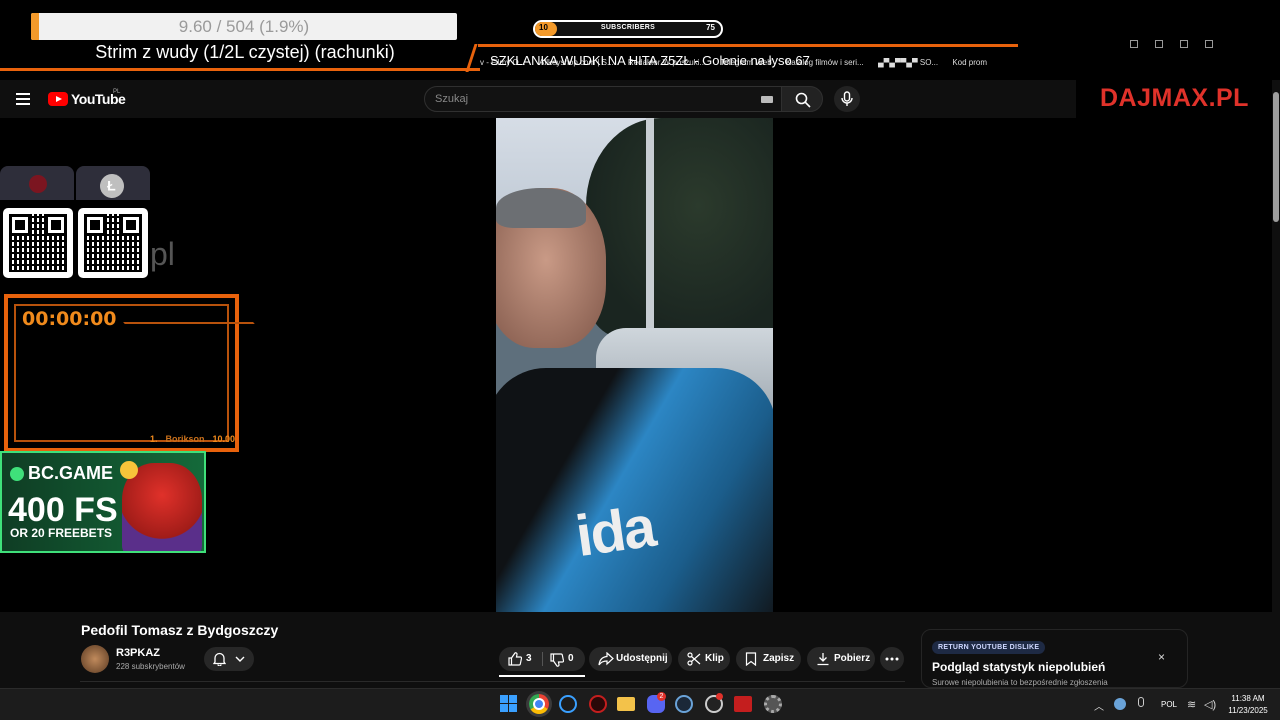  Describe the element at coordinates (743, 704) in the screenshot. I see `app-icon` at that location.